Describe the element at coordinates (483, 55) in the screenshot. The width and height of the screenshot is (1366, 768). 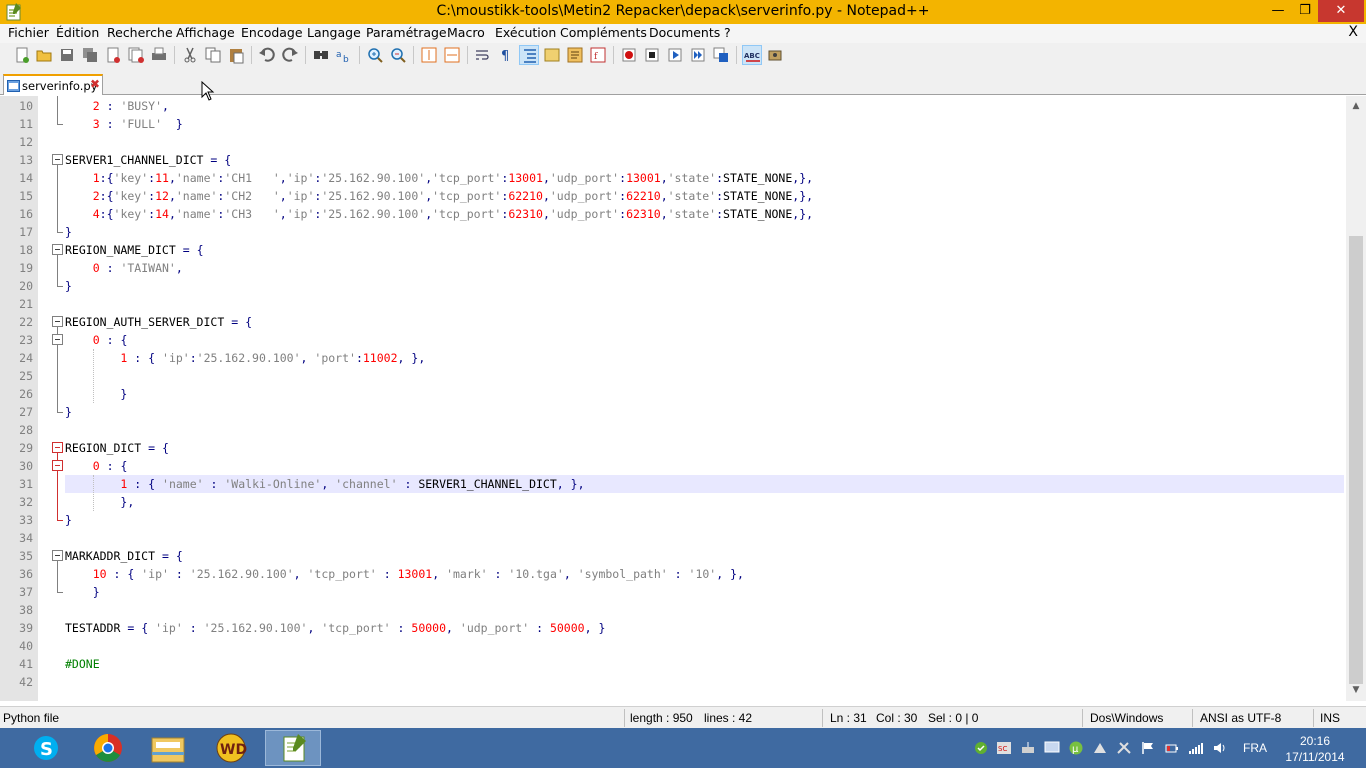
I see `word-wrap-icon` at that location.